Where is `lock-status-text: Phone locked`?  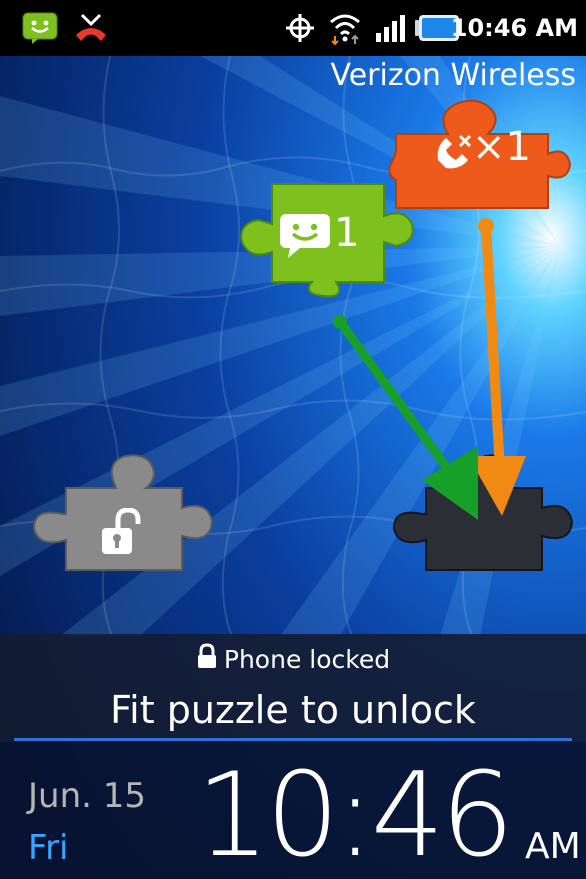
lock-status-text: Phone locked is located at coordinates (307, 659).